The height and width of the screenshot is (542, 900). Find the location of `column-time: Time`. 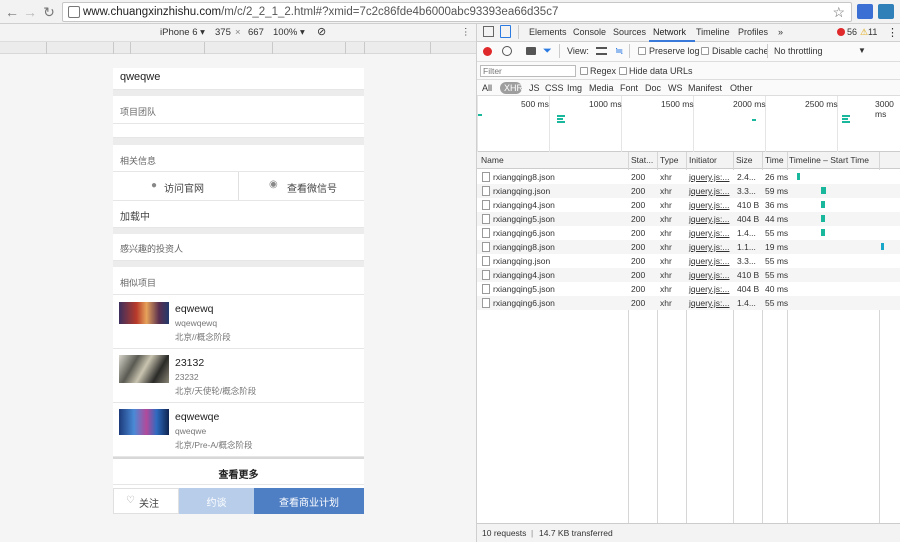

column-time: Time is located at coordinates (774, 160).